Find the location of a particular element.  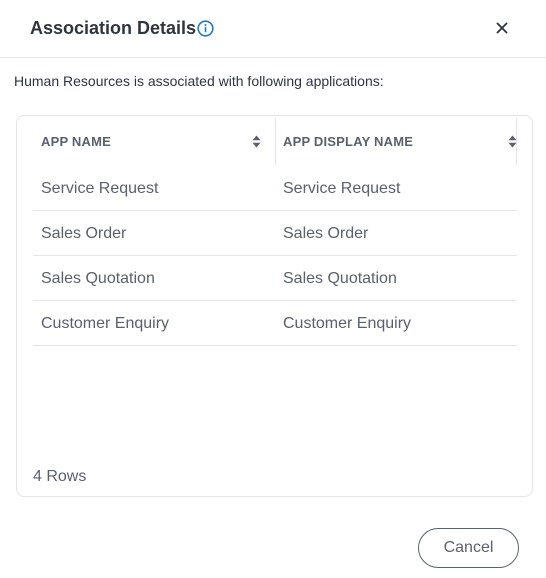

table-header: APP NAME APP DISPLAY NAME is located at coordinates (275, 141).